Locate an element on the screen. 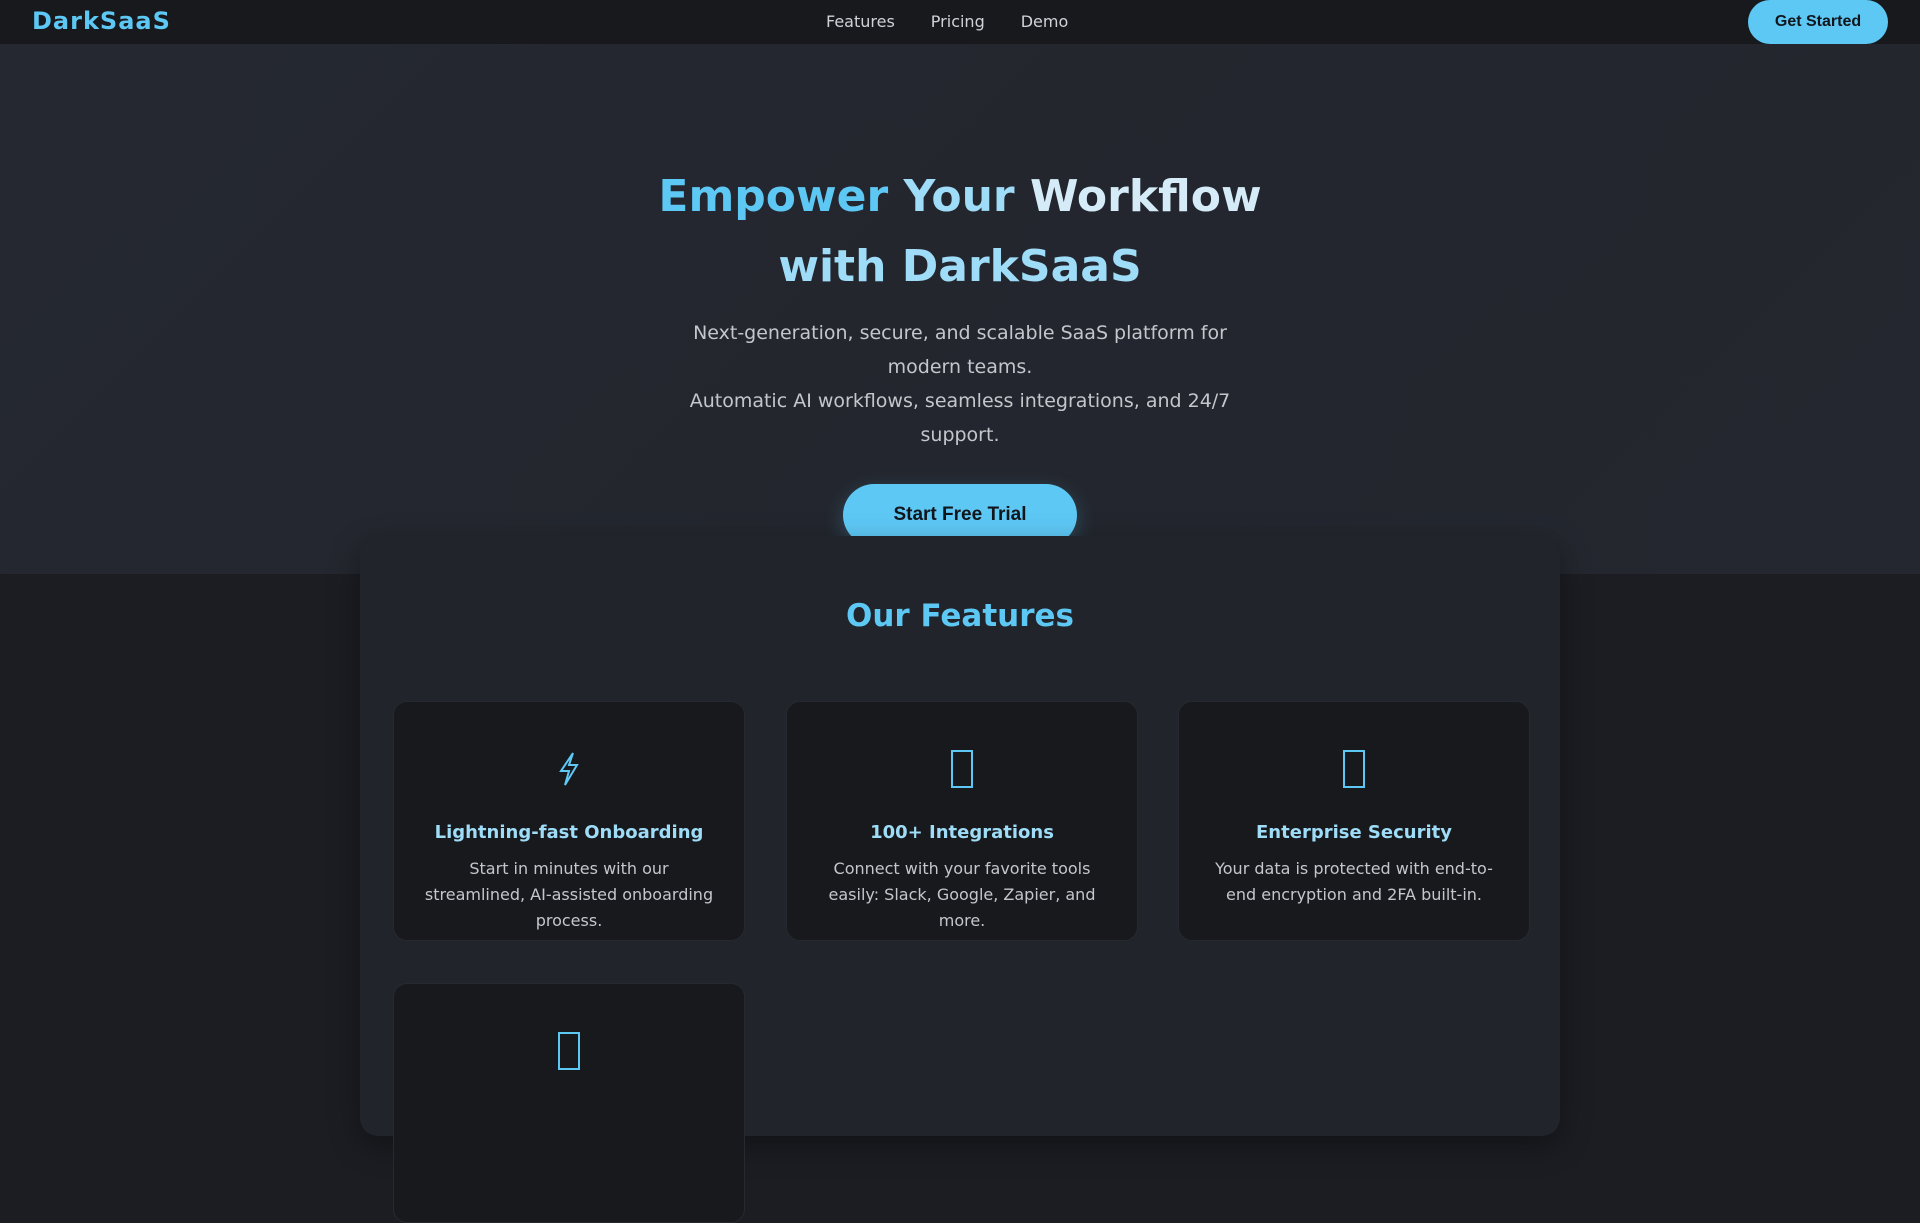  integrations-icon is located at coordinates (962, 769).